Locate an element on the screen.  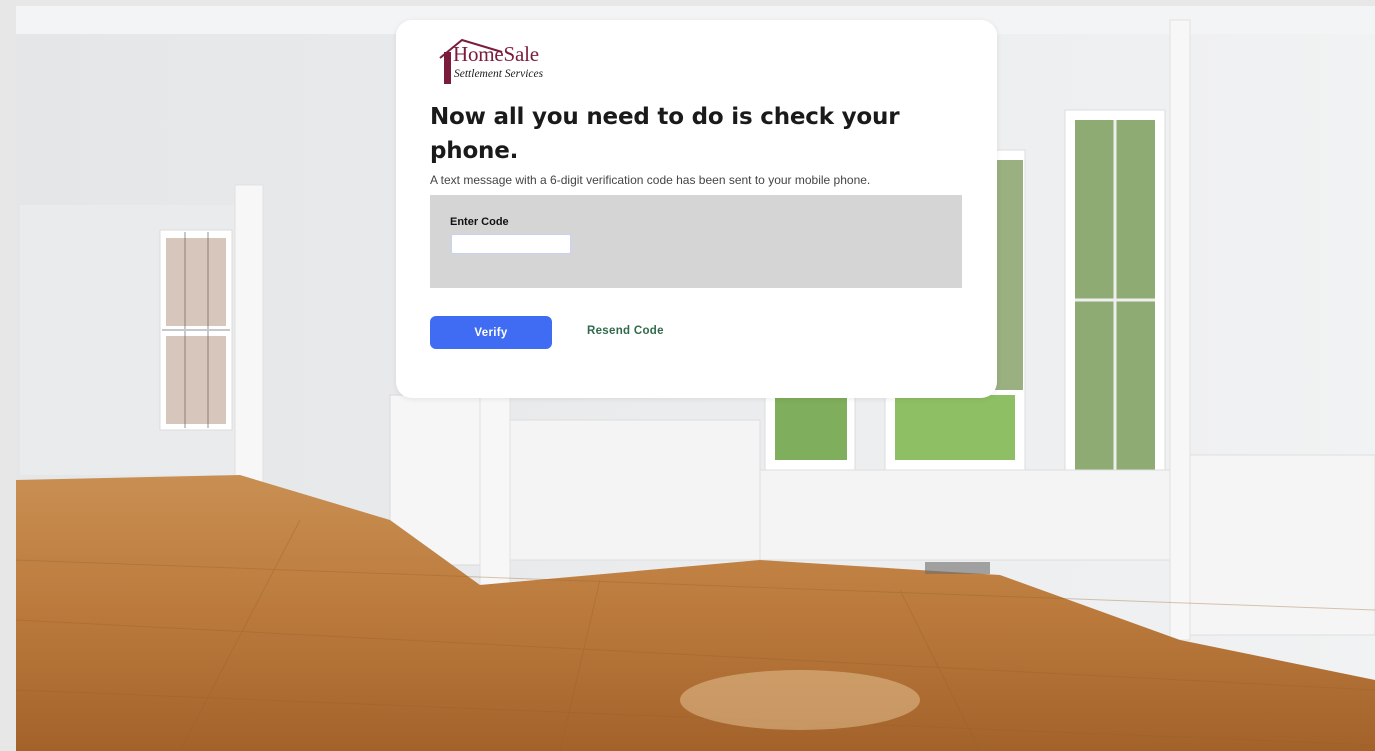
code-label: Enter Code is located at coordinates (479, 222).